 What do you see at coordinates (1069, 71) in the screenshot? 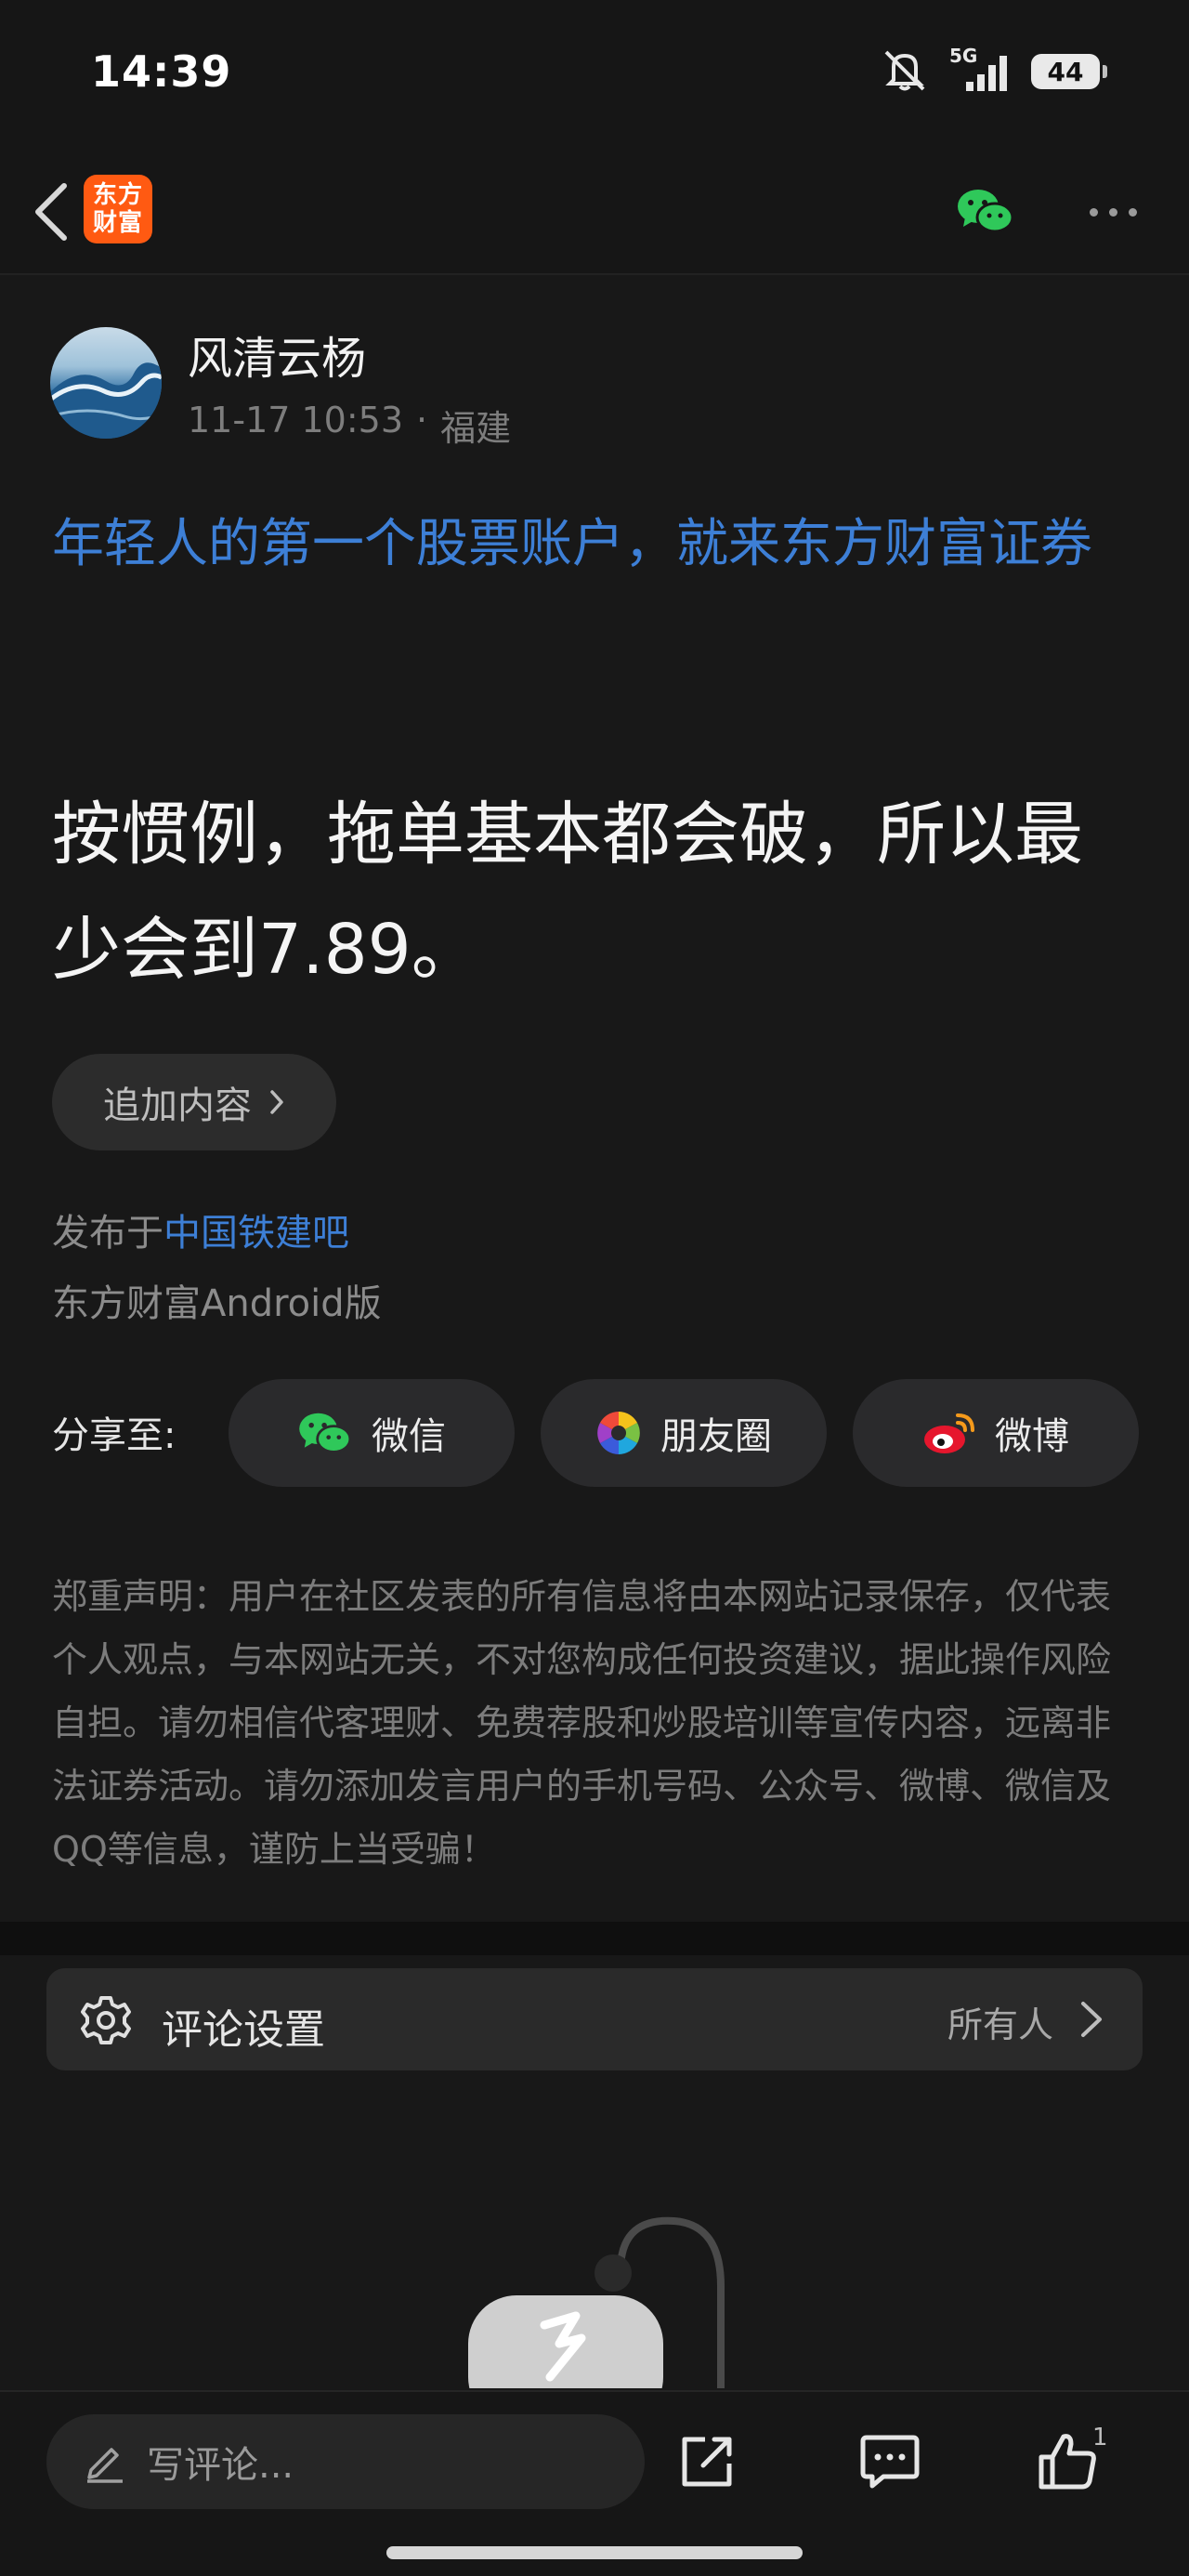
I see `battery-icon: 44` at bounding box center [1069, 71].